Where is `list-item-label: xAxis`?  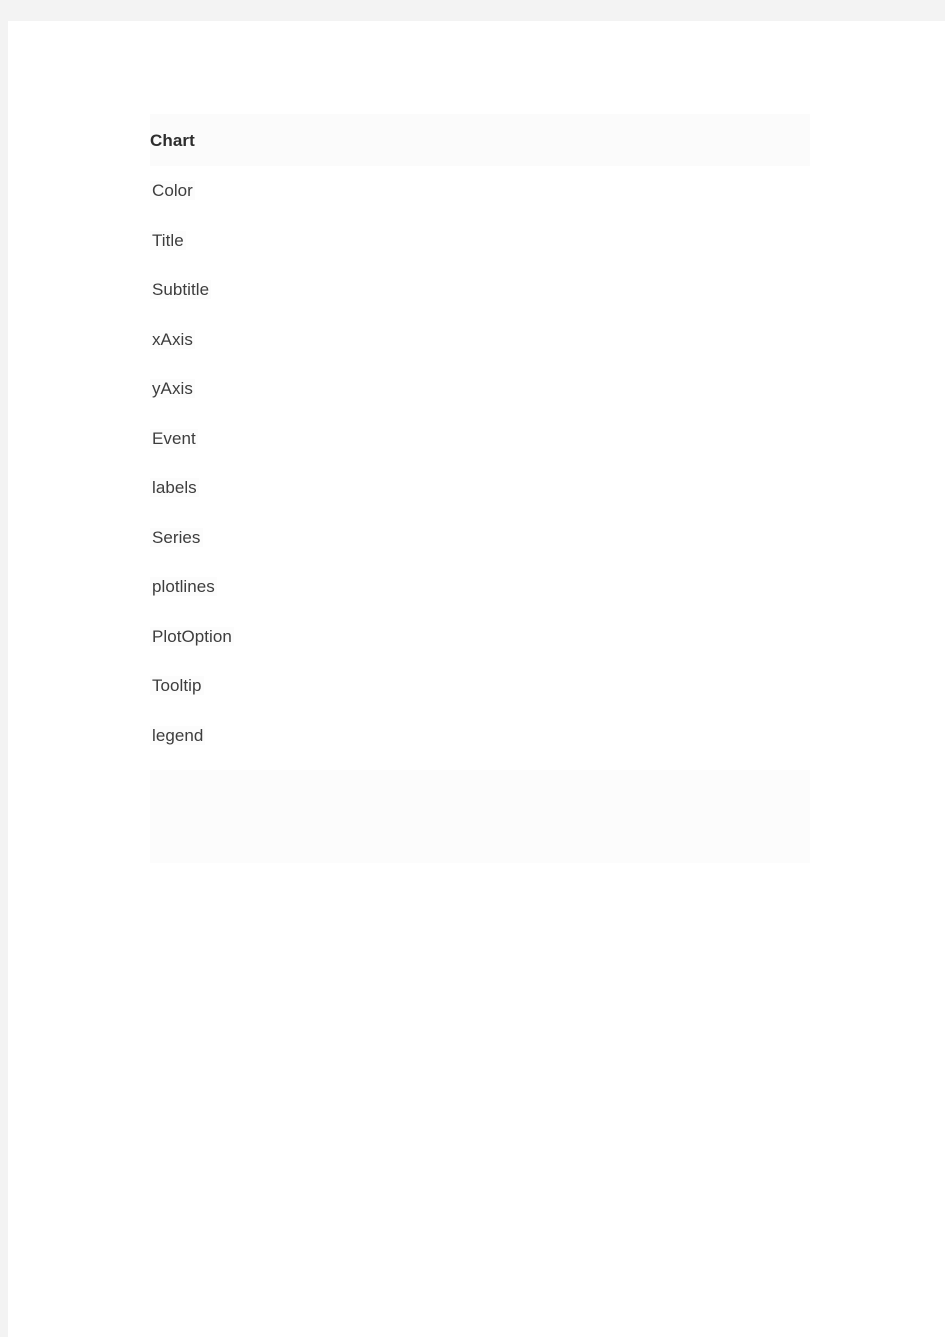
list-item-label: xAxis is located at coordinates (172, 339).